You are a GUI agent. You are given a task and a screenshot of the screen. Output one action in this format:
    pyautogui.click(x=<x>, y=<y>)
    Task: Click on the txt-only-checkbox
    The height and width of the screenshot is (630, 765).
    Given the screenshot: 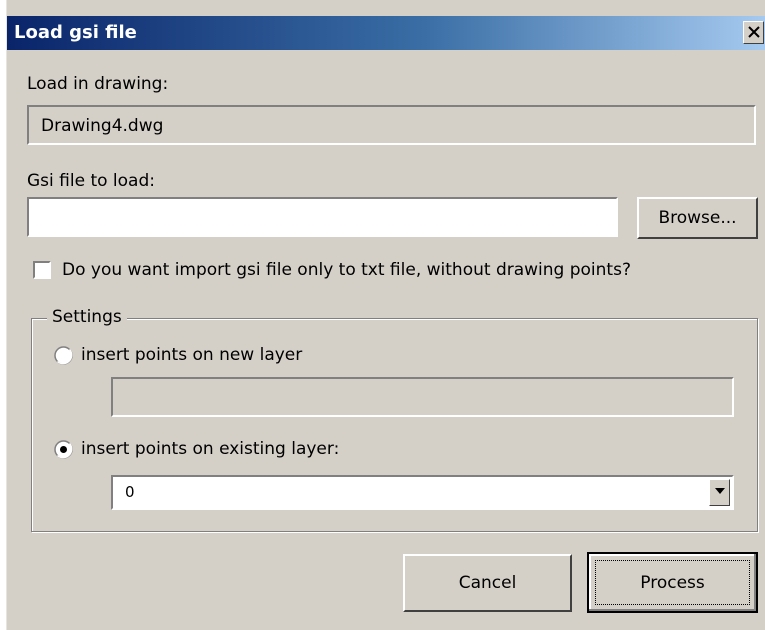 What is the action you would take?
    pyautogui.click(x=42, y=270)
    